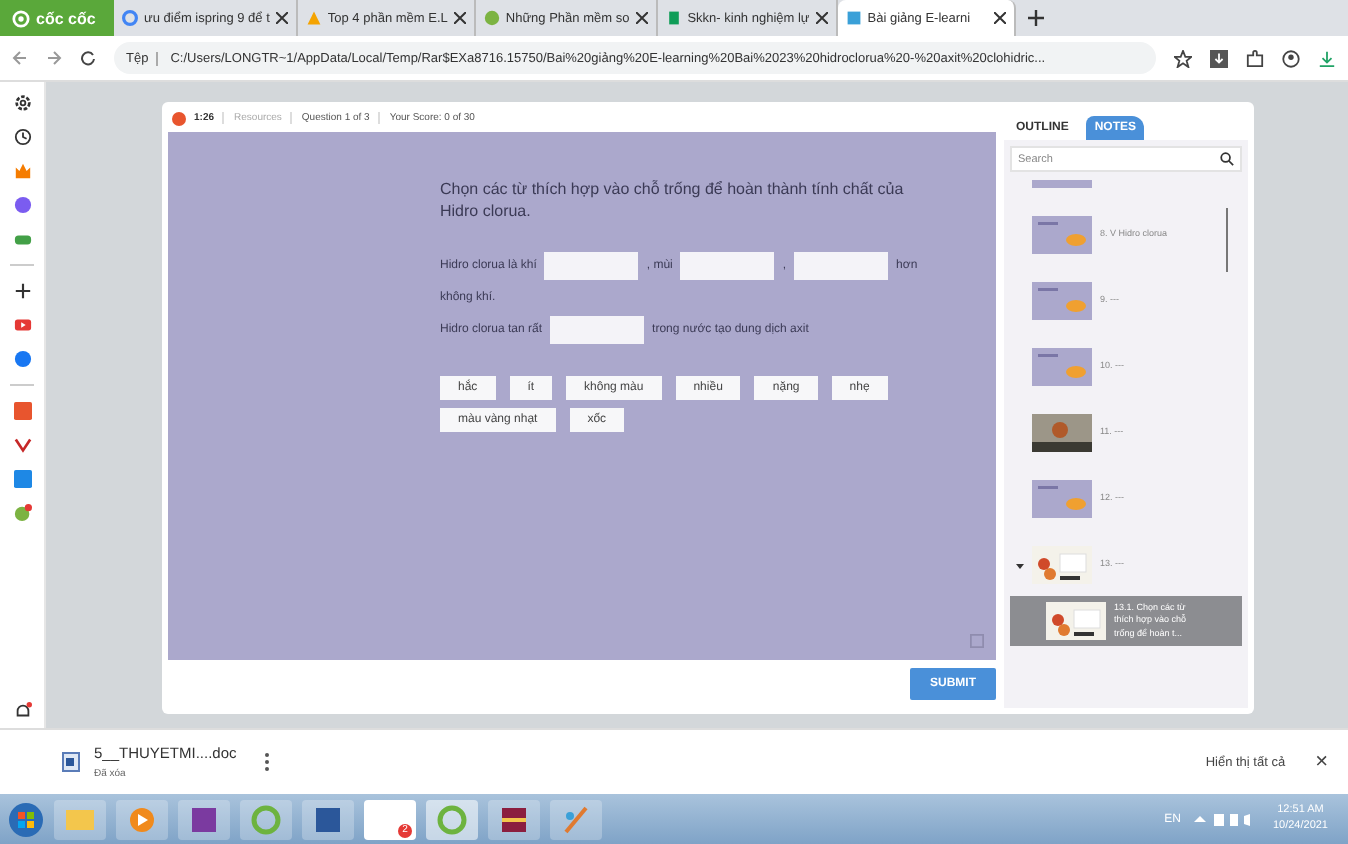  I want to click on download-arrow-icon, so click(1327, 58).